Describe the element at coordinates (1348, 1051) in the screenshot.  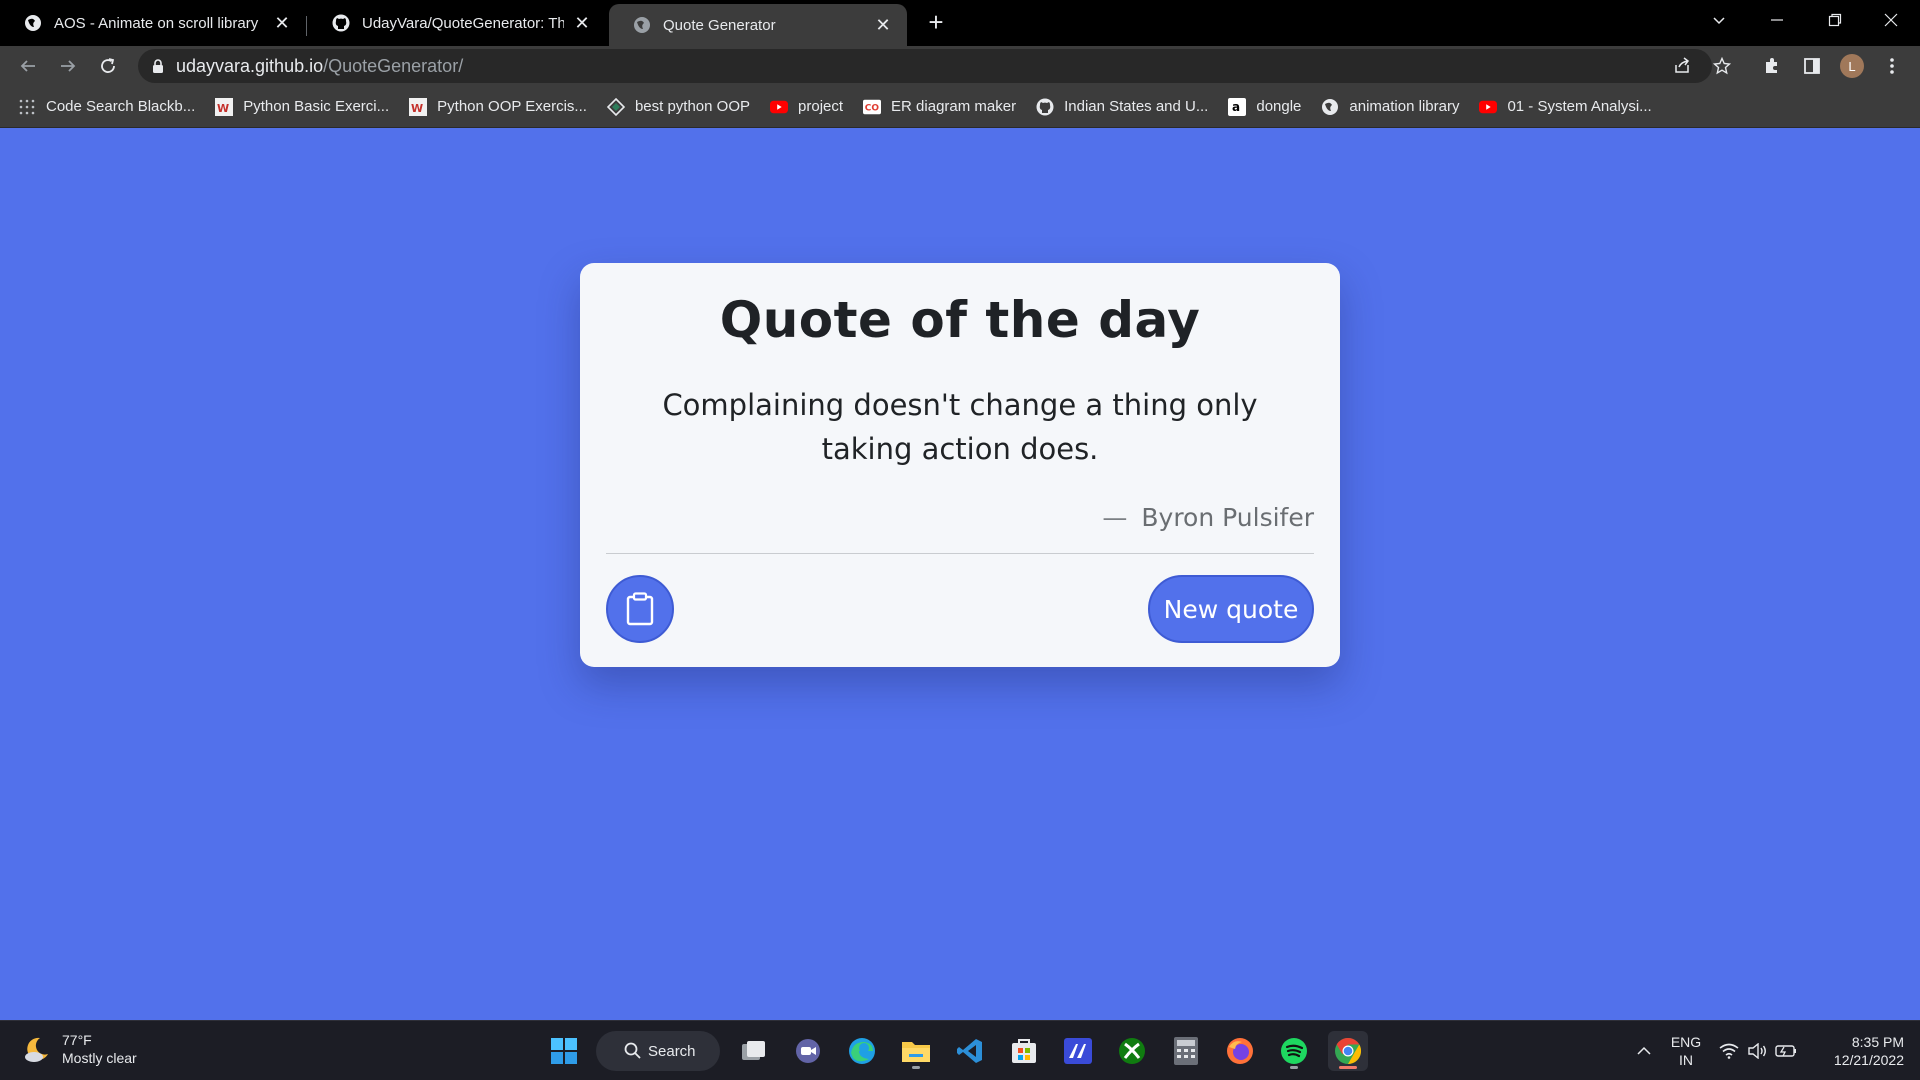
I see `chrome-button` at that location.